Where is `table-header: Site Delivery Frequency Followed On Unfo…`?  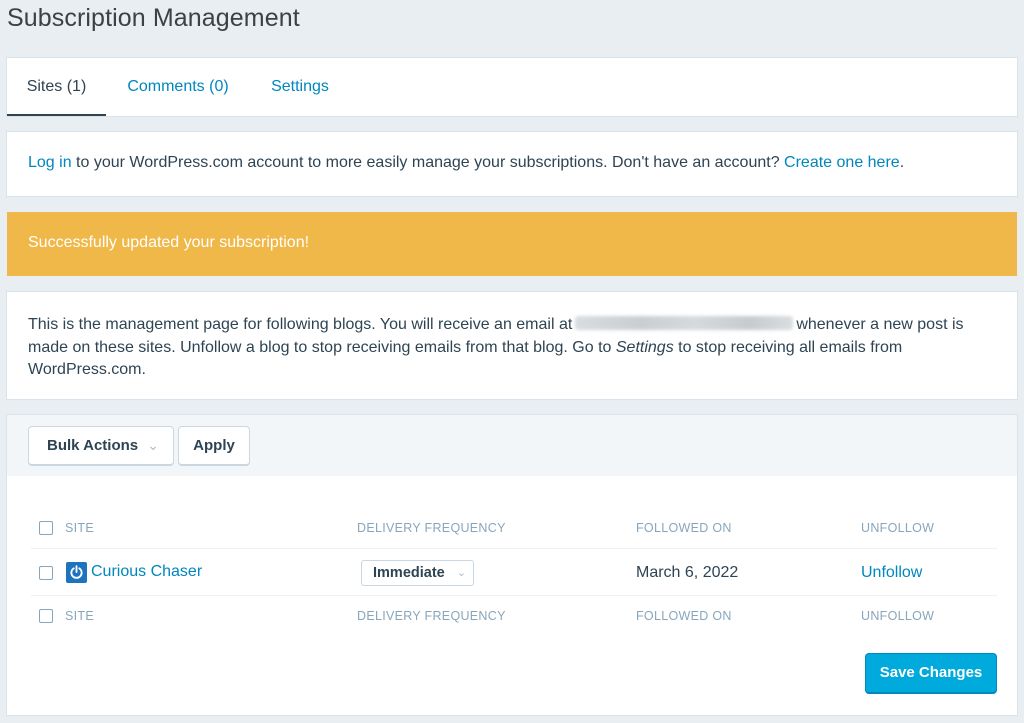
table-header: Site Delivery Frequency Followed On Unfo… is located at coordinates (514, 529).